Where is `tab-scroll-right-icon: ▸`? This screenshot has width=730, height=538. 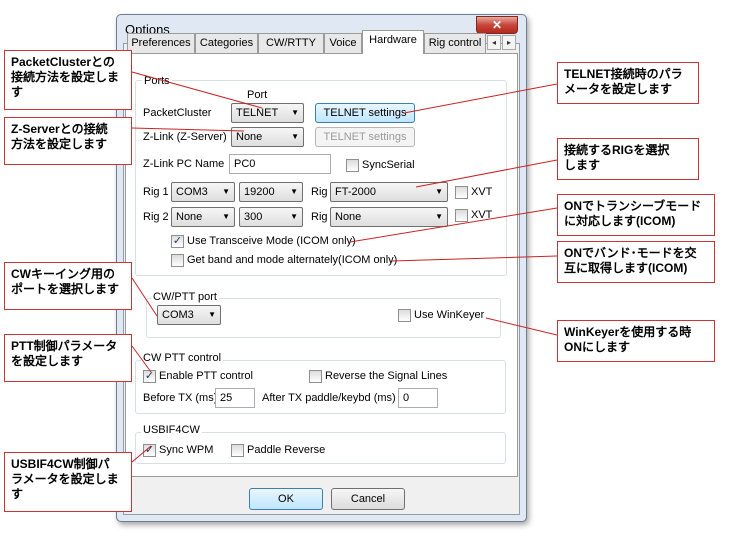
tab-scroll-right-icon: ▸ is located at coordinates (509, 42).